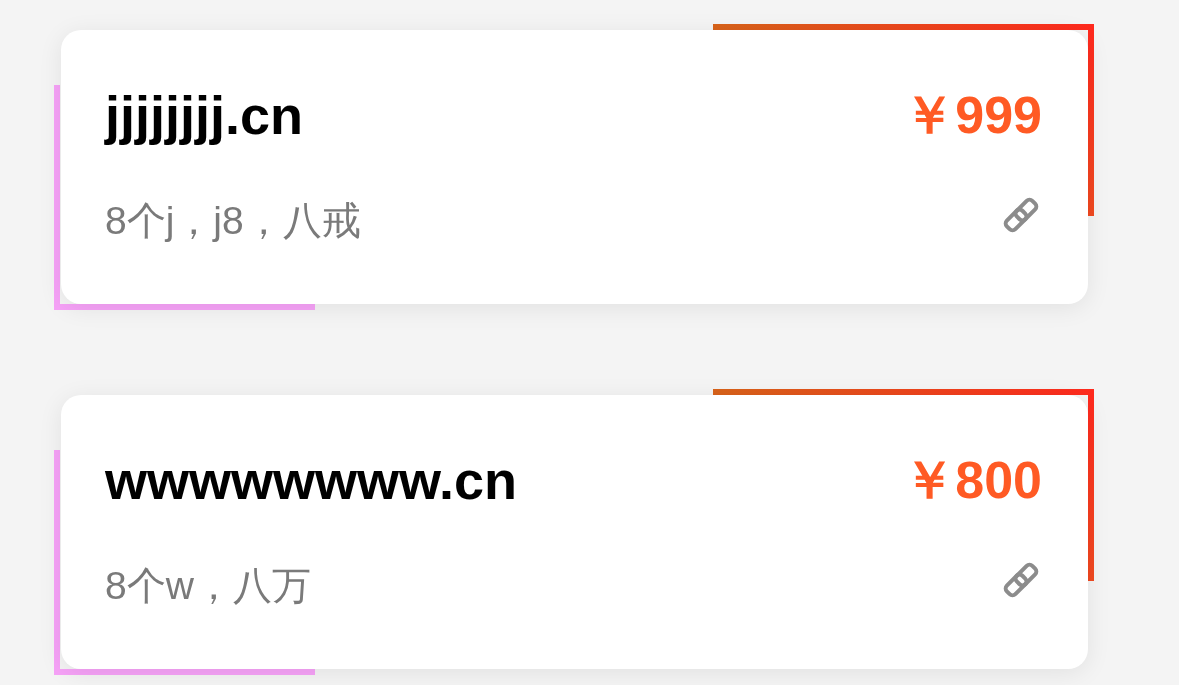 This screenshot has height=685, width=1179. Describe the element at coordinates (208, 586) in the screenshot. I see `domain-description: 8个w，八万` at that location.